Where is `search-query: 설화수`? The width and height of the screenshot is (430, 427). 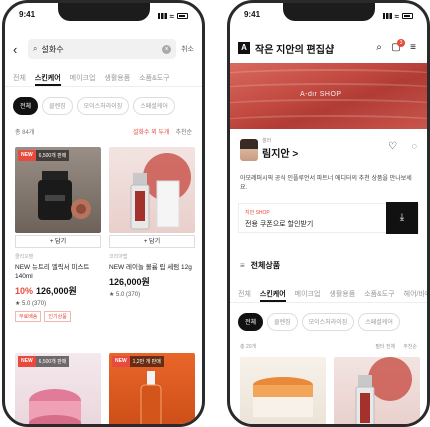 search-query: 설화수 is located at coordinates (52, 49).